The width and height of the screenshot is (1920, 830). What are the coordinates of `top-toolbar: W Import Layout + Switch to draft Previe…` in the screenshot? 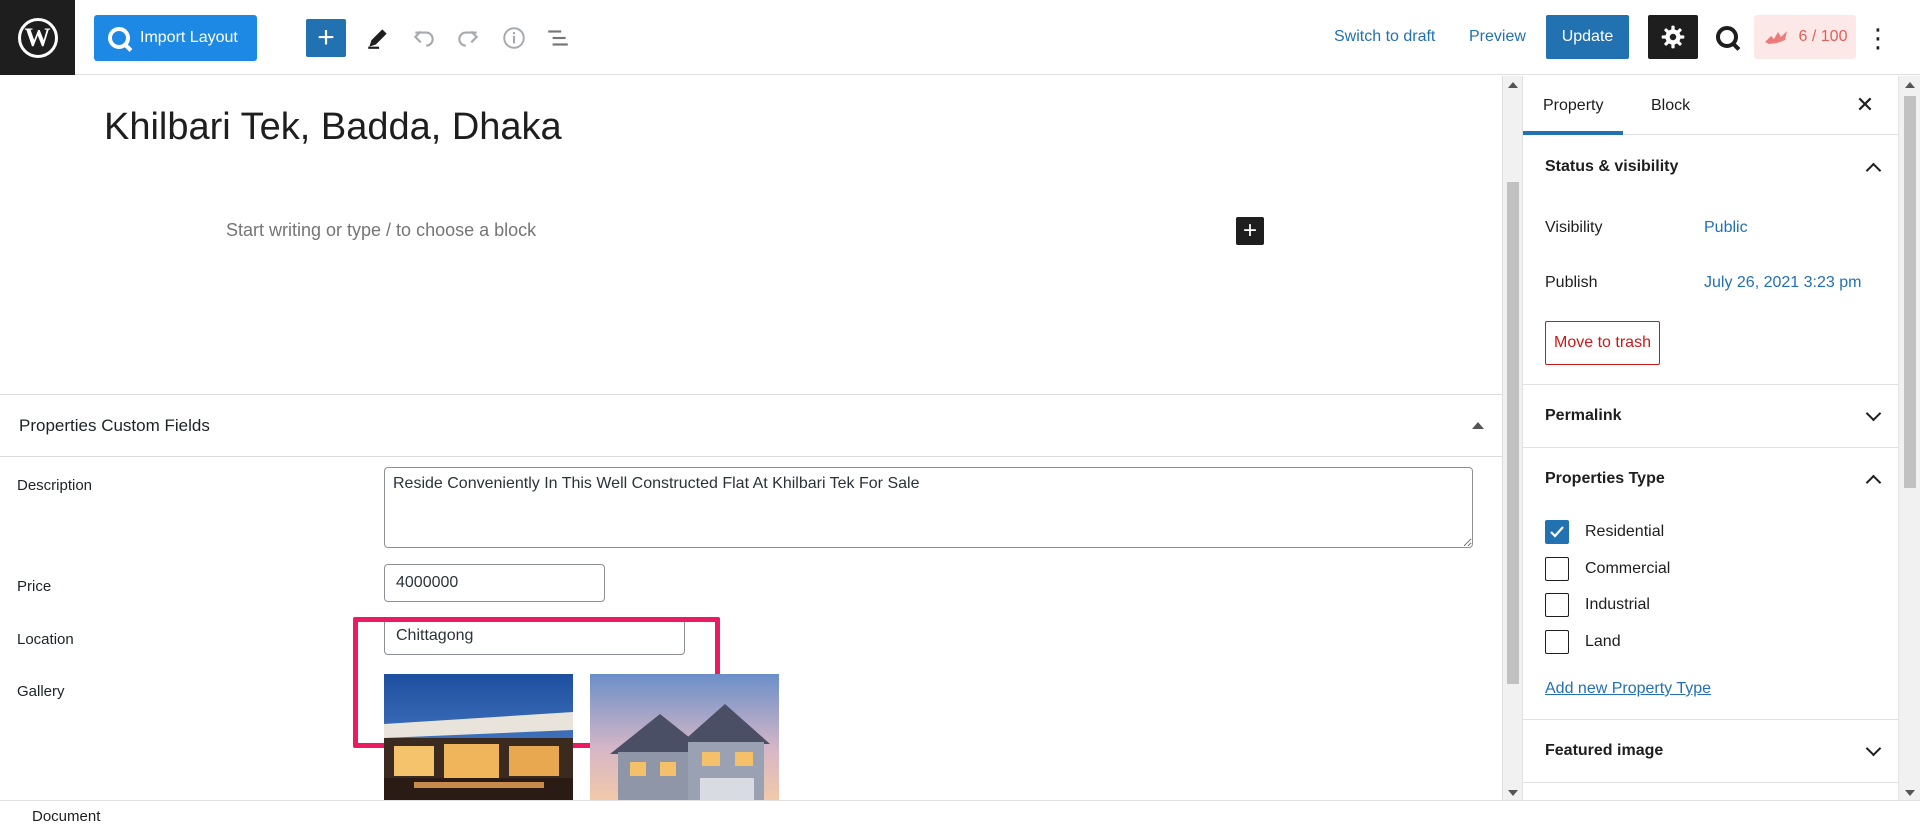 It's located at (960, 37).